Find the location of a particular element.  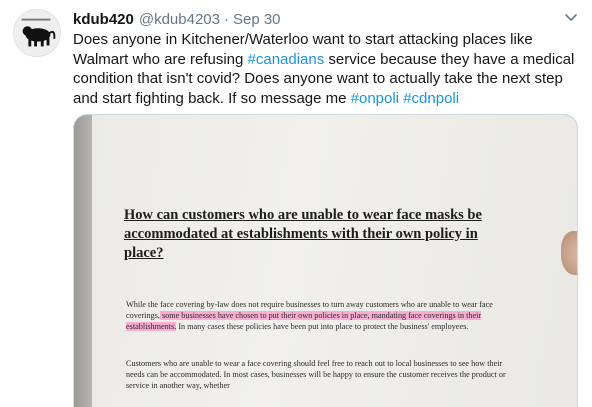

chevron-down-icon is located at coordinates (571, 18).